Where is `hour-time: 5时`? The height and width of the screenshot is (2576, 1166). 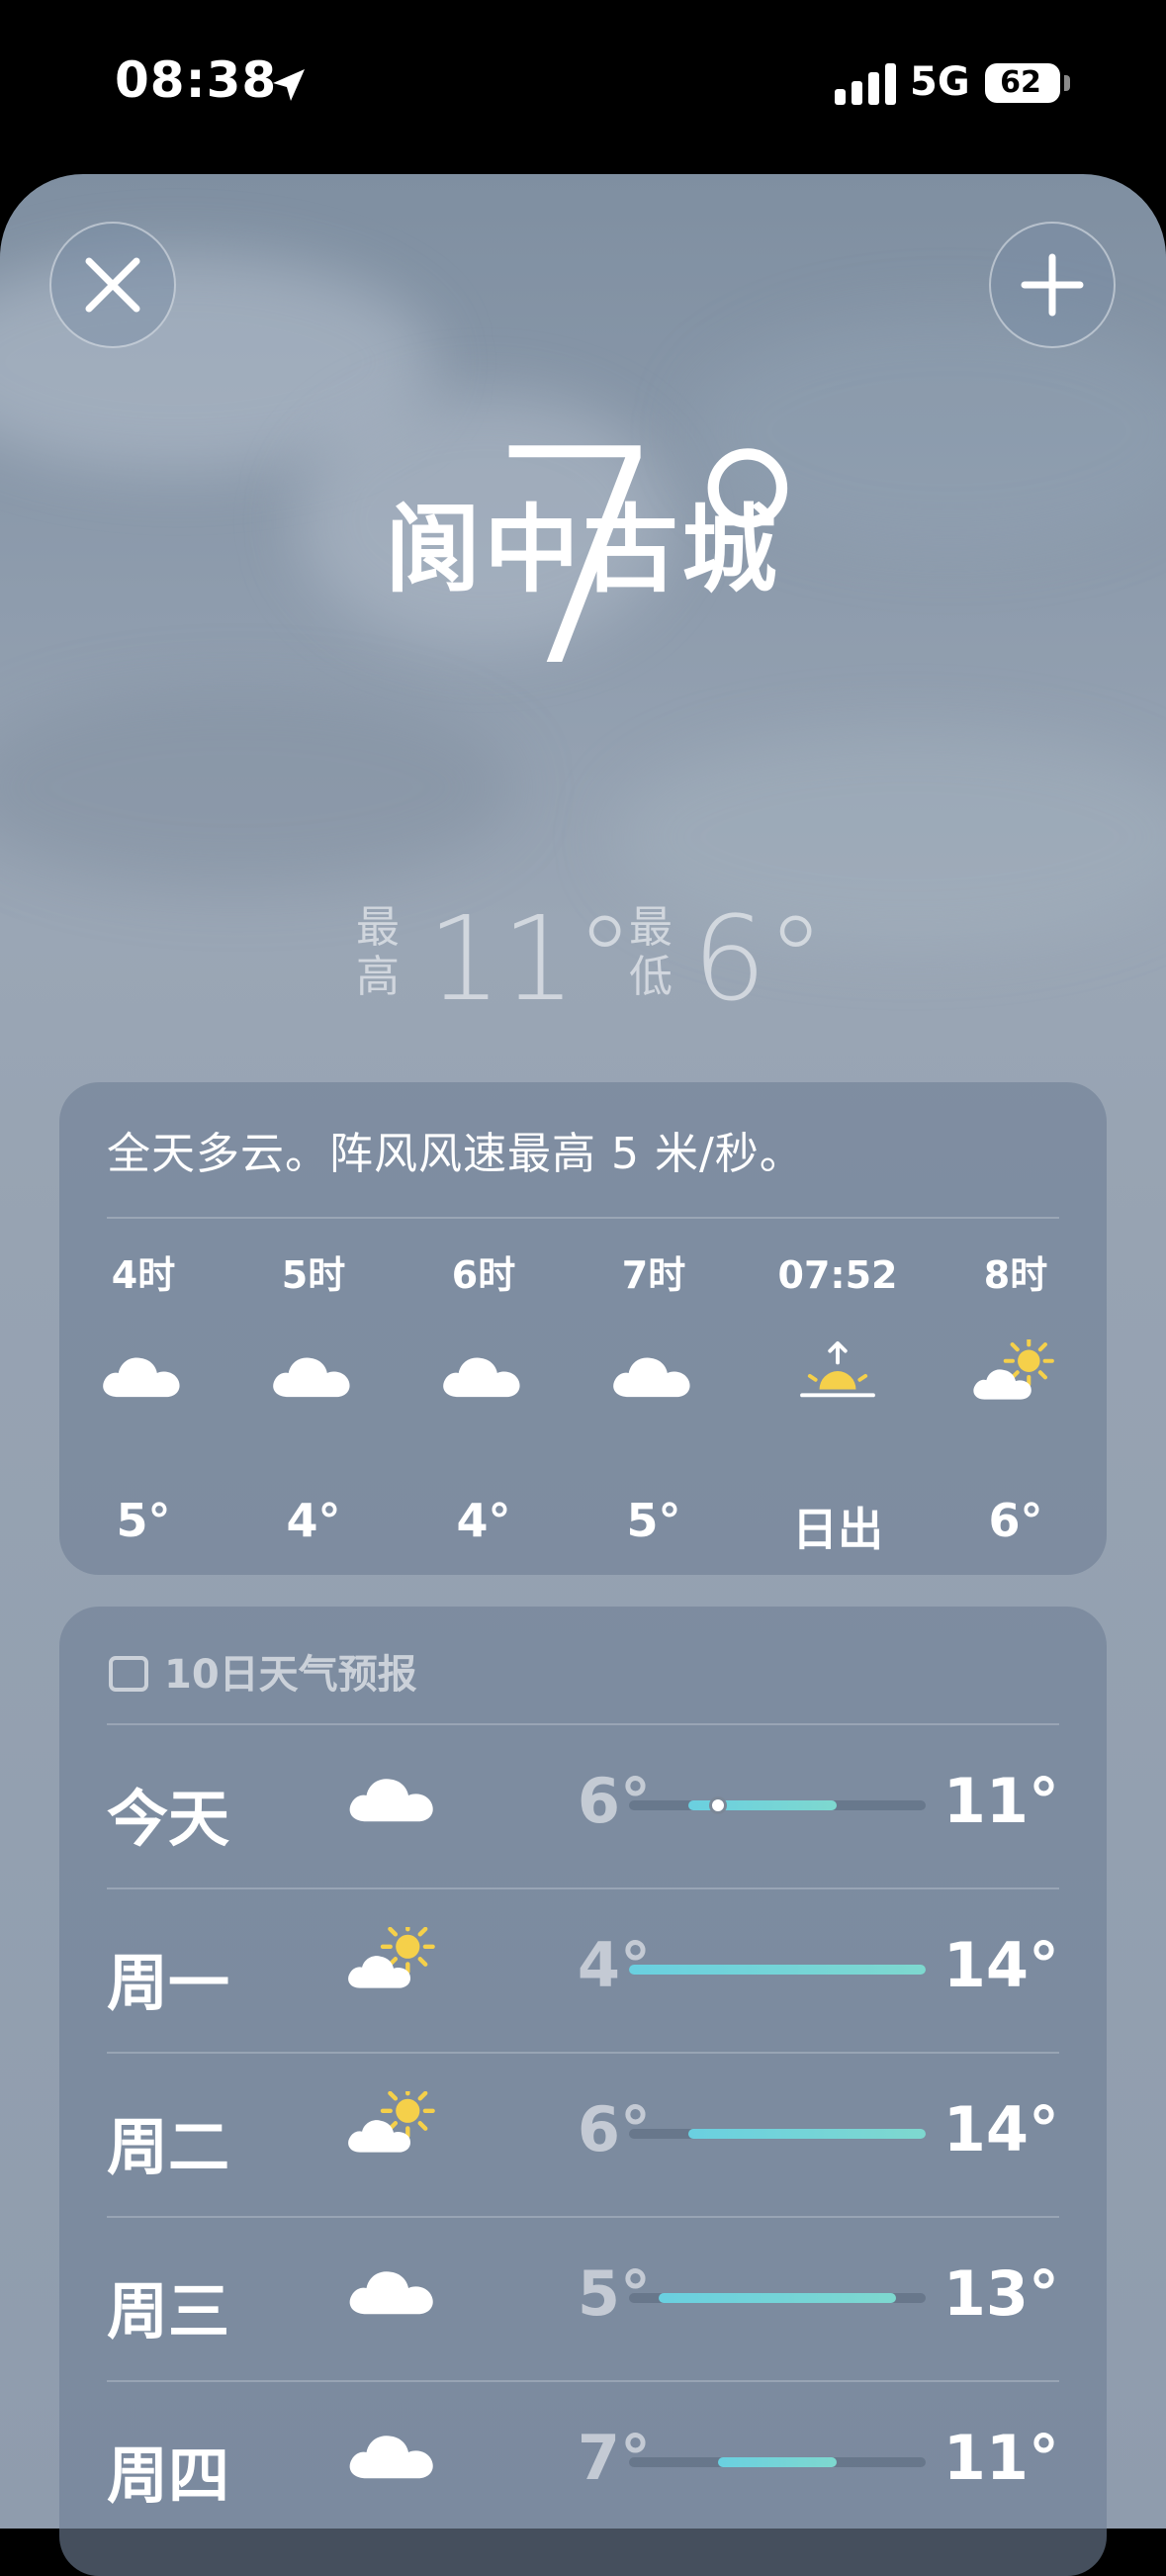 hour-time: 5时 is located at coordinates (313, 1275).